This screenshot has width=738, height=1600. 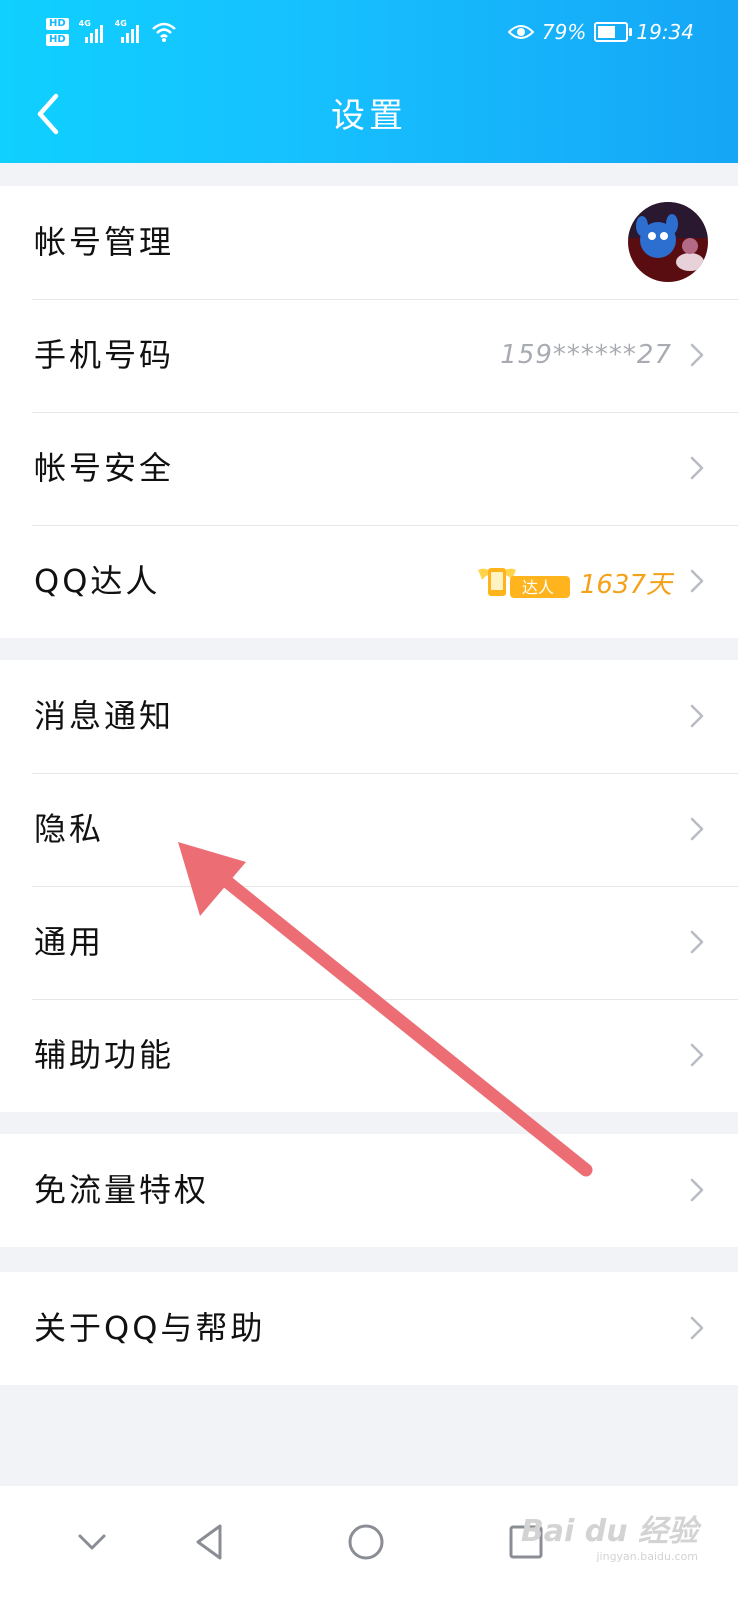 I want to click on hide-keyboard-icon, so click(x=92, y=1542).